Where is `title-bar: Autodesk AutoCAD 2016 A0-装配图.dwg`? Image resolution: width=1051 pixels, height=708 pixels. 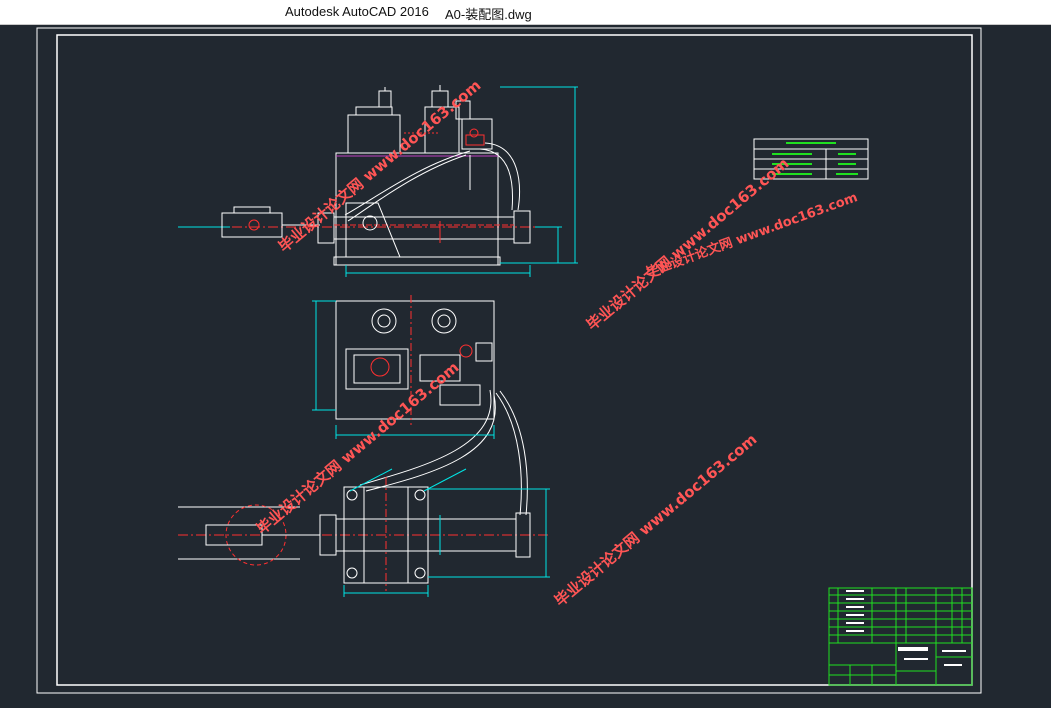
title-bar: Autodesk AutoCAD 2016 A0-装配图.dwg is located at coordinates (525, 12).